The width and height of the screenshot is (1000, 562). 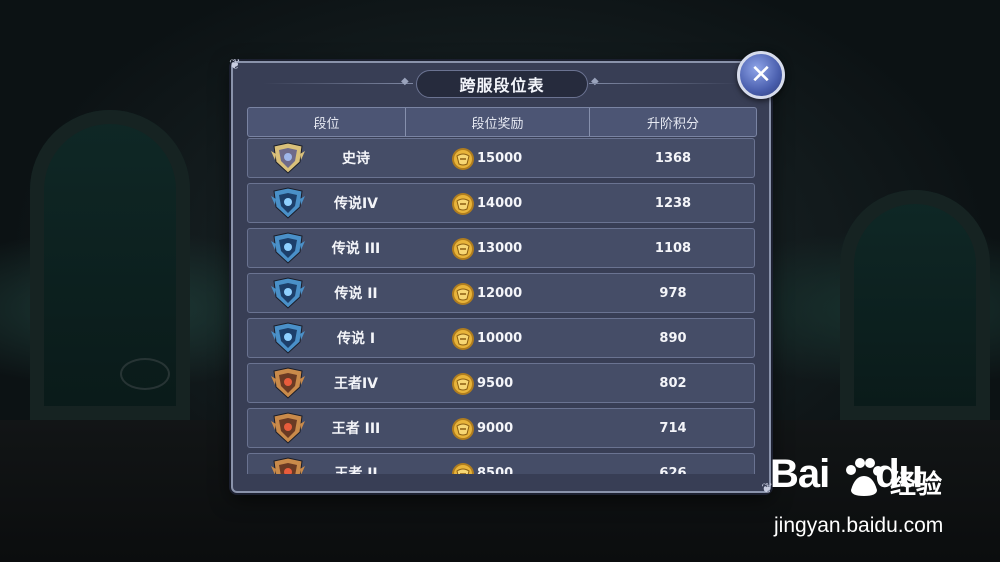 What do you see at coordinates (673, 293) in the screenshot?
I see `rank-points: 978` at bounding box center [673, 293].